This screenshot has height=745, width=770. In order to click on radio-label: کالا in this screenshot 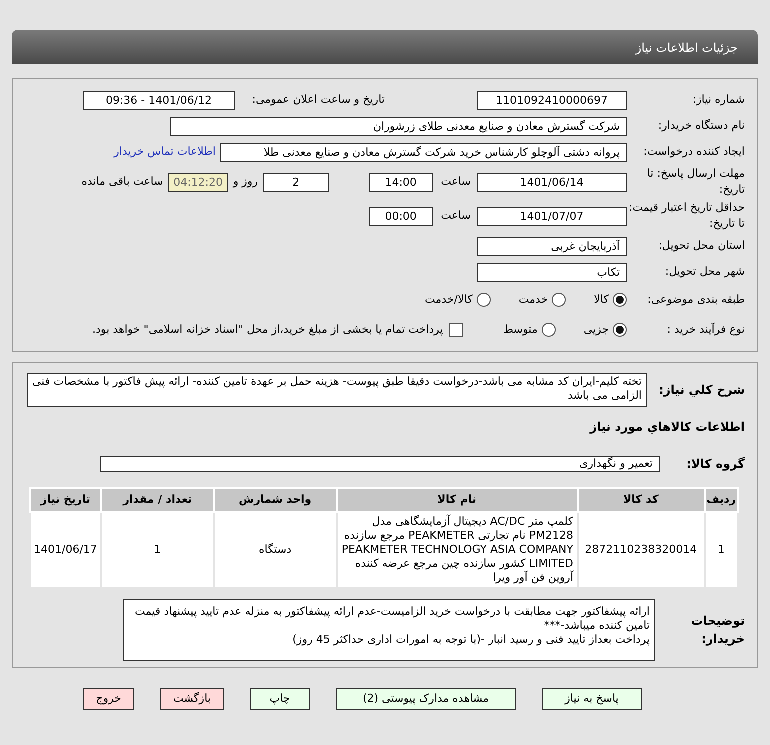, I will do `click(601, 300)`.